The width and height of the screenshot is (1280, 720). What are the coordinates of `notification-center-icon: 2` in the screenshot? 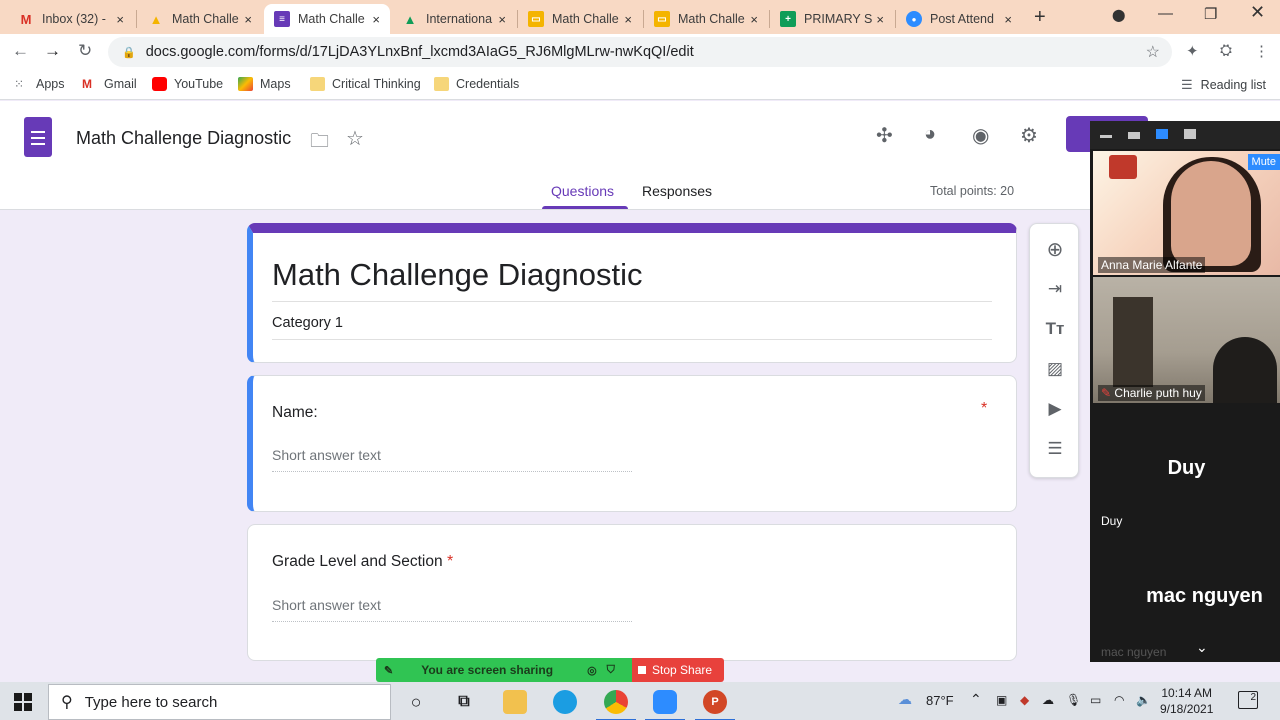 It's located at (1248, 700).